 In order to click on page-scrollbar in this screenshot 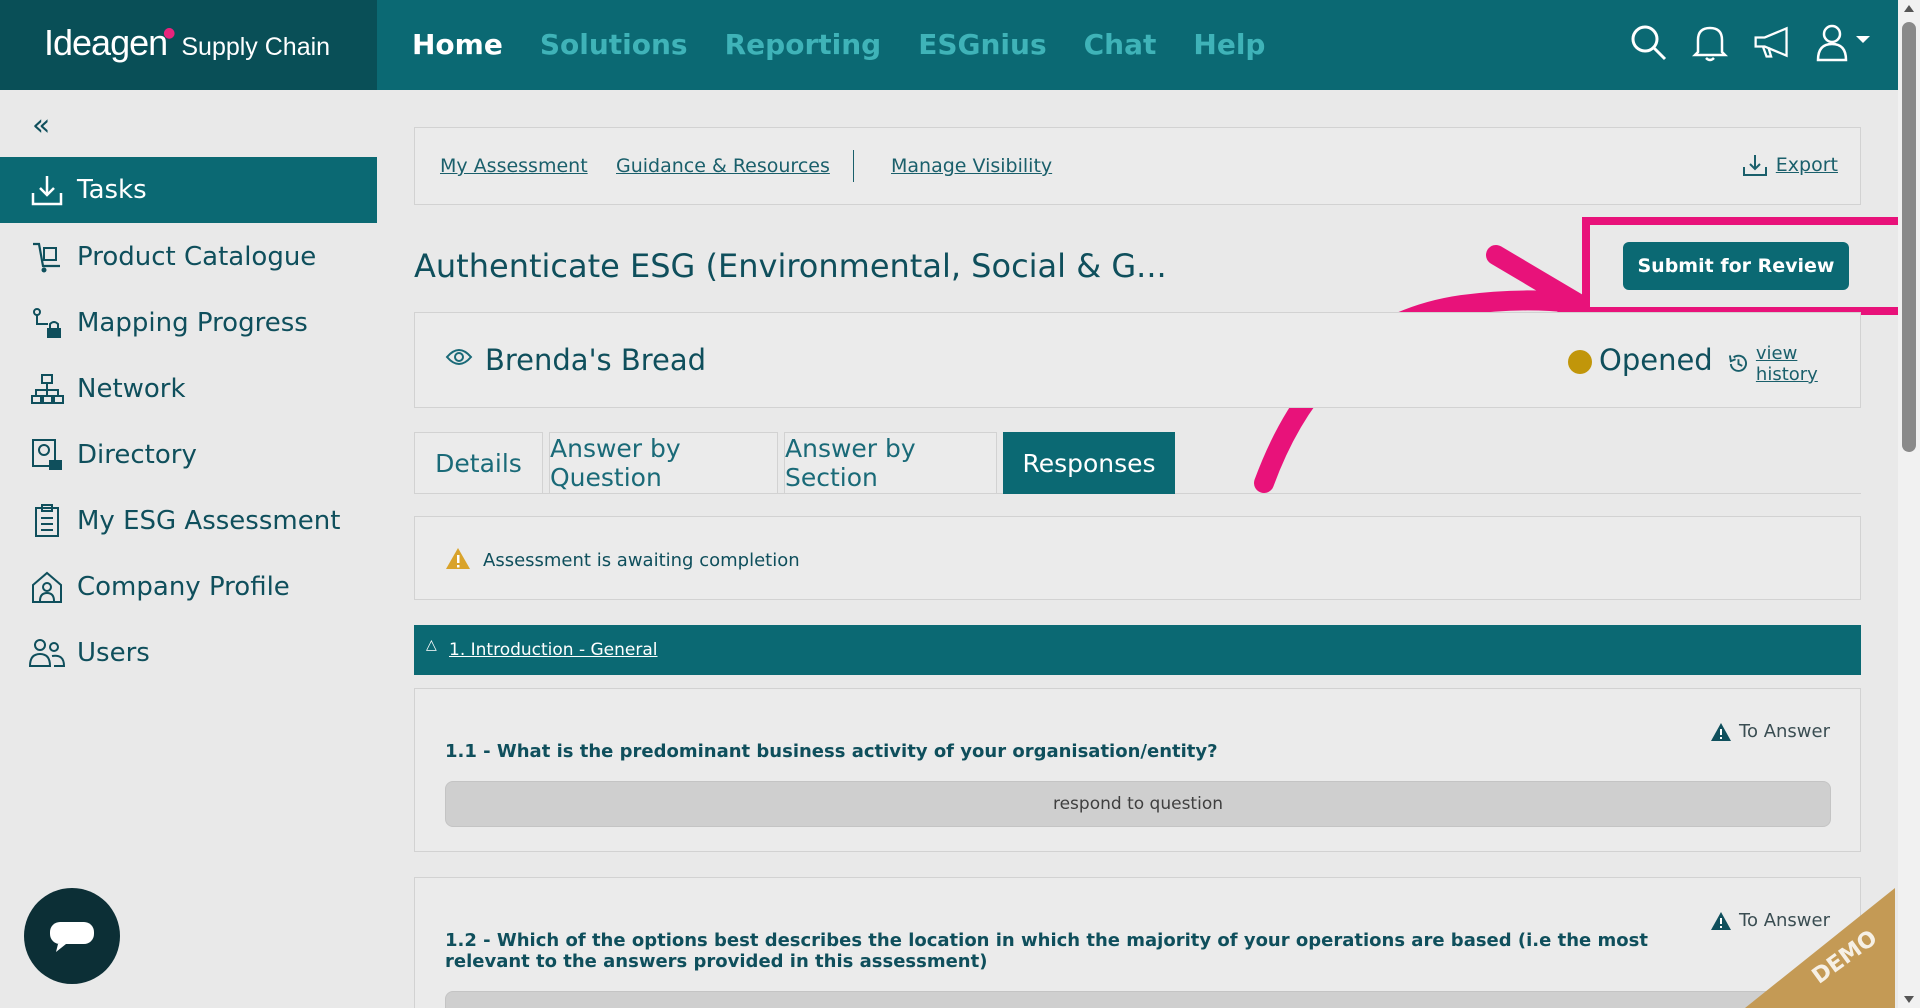, I will do `click(1909, 504)`.